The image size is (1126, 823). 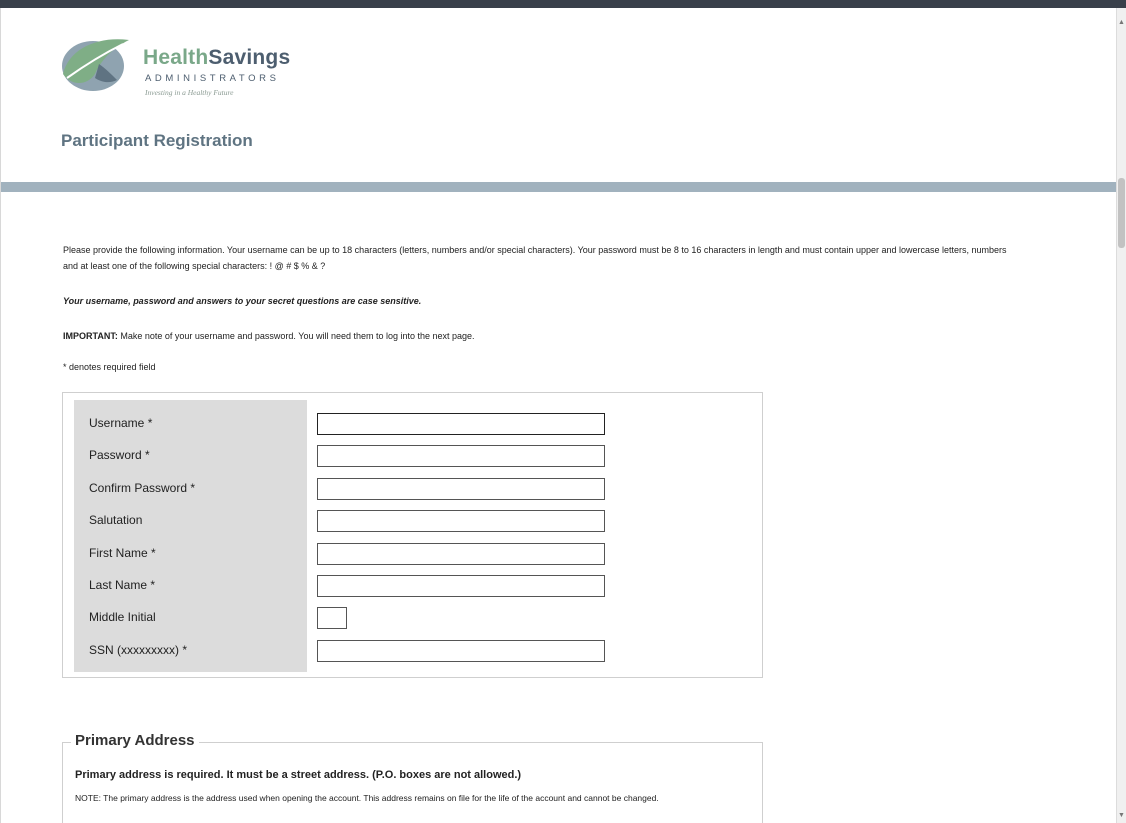 I want to click on middle-initial-label: Middle Initial, so click(x=122, y=617).